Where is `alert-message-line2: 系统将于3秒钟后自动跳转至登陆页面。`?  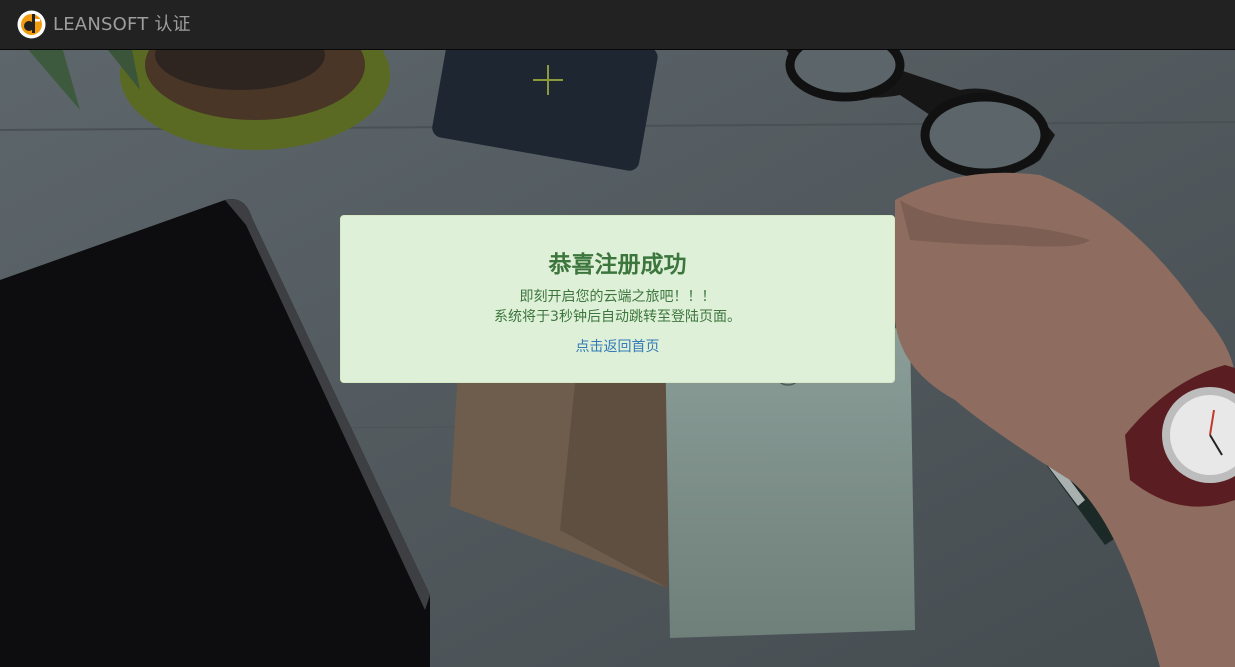
alert-message-line2: 系统将于3秒钟后自动跳转至登陆页面。 is located at coordinates (617, 317).